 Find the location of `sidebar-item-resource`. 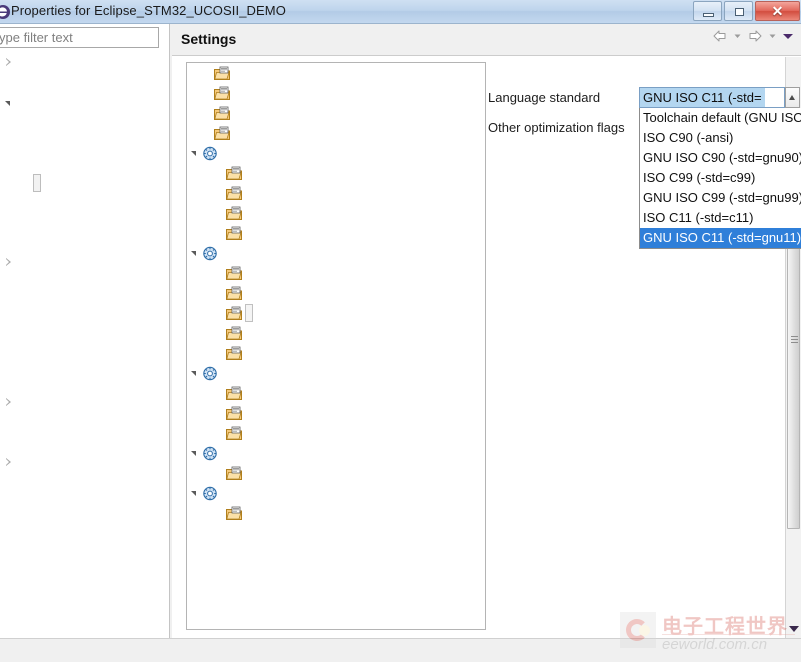

sidebar-item-resource is located at coordinates (84, 63).